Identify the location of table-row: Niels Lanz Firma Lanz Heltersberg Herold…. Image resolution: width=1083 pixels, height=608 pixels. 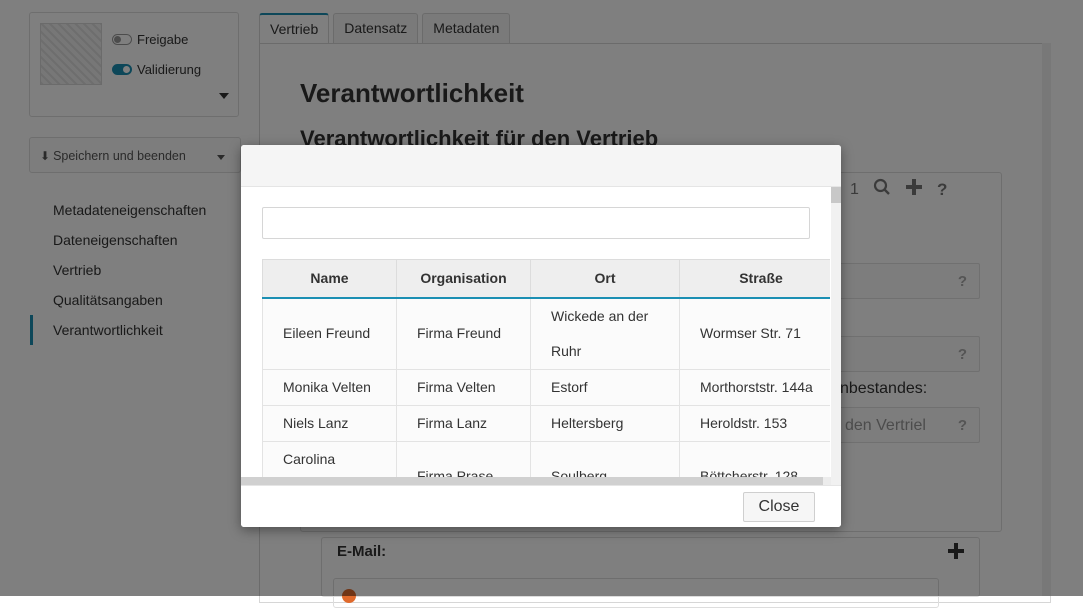
(546, 423).